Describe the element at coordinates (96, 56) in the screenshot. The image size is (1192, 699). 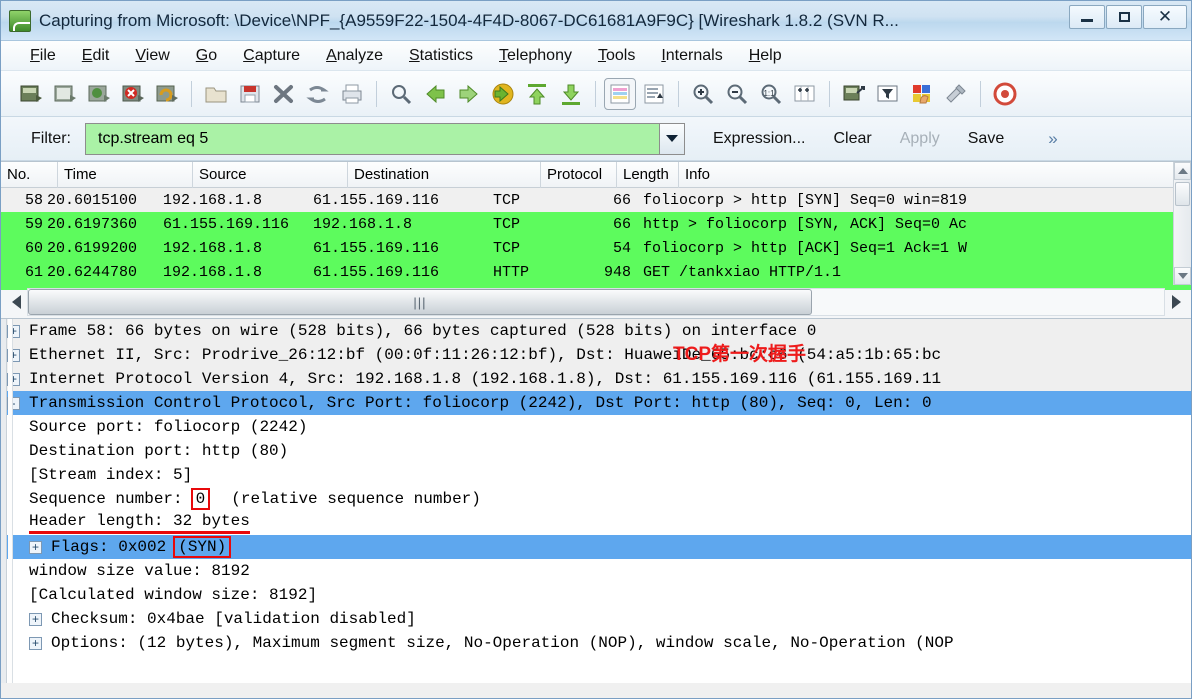
I see `menu-edit: Edit` at that location.